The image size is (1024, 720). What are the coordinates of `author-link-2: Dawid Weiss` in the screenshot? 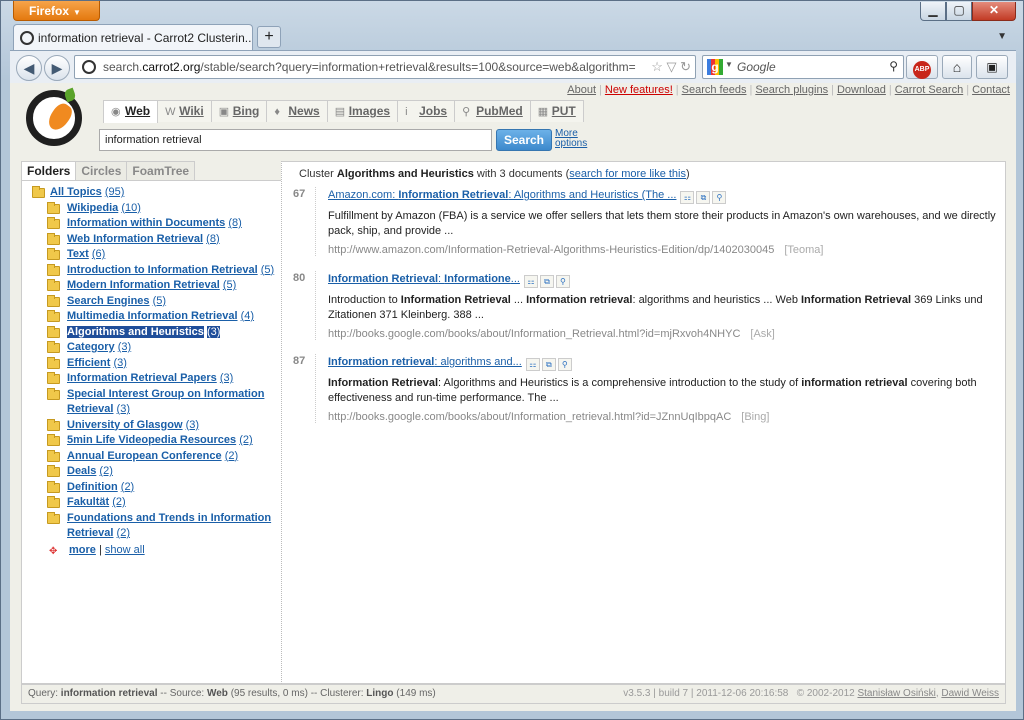 It's located at (970, 693).